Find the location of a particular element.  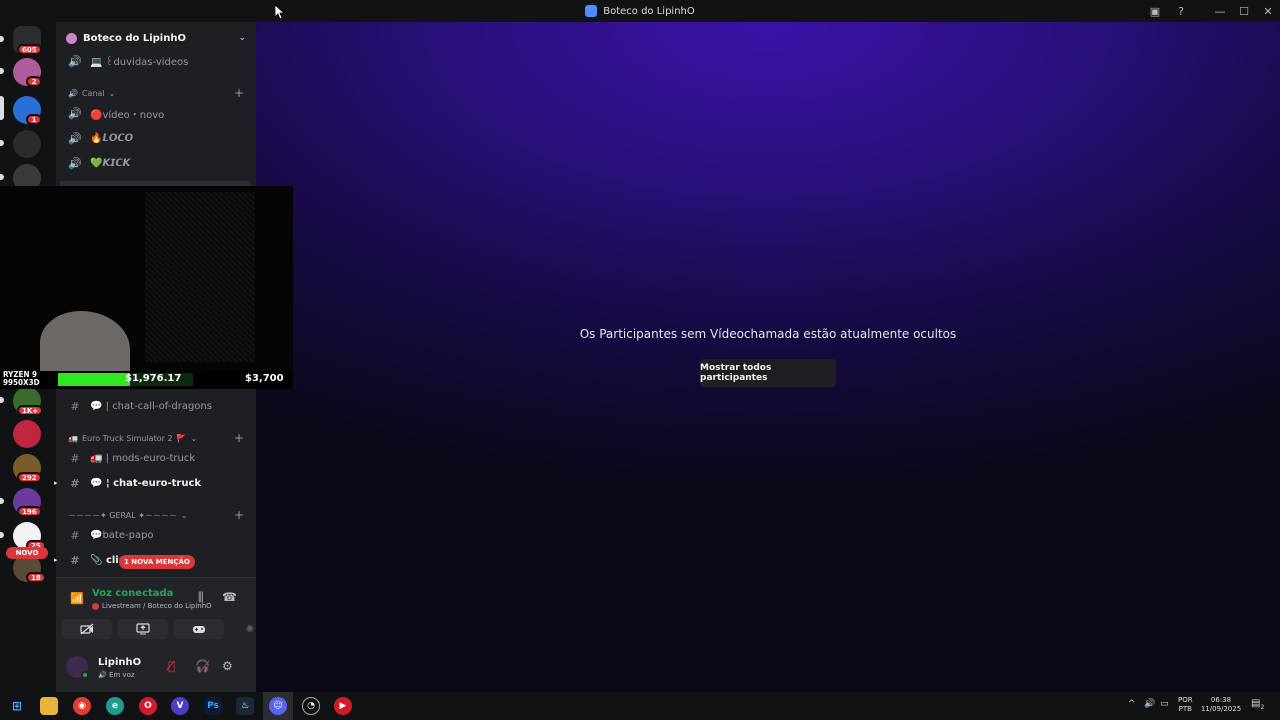

chrome-icon: ◉ is located at coordinates (82, 706).